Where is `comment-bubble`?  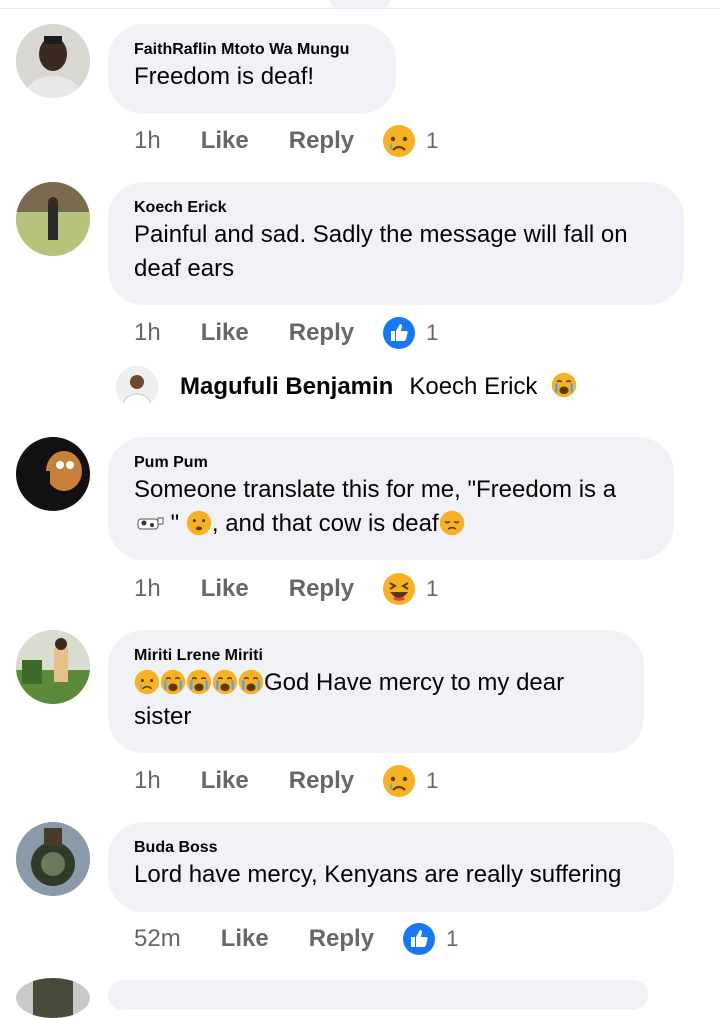
comment-bubble is located at coordinates (378, 995).